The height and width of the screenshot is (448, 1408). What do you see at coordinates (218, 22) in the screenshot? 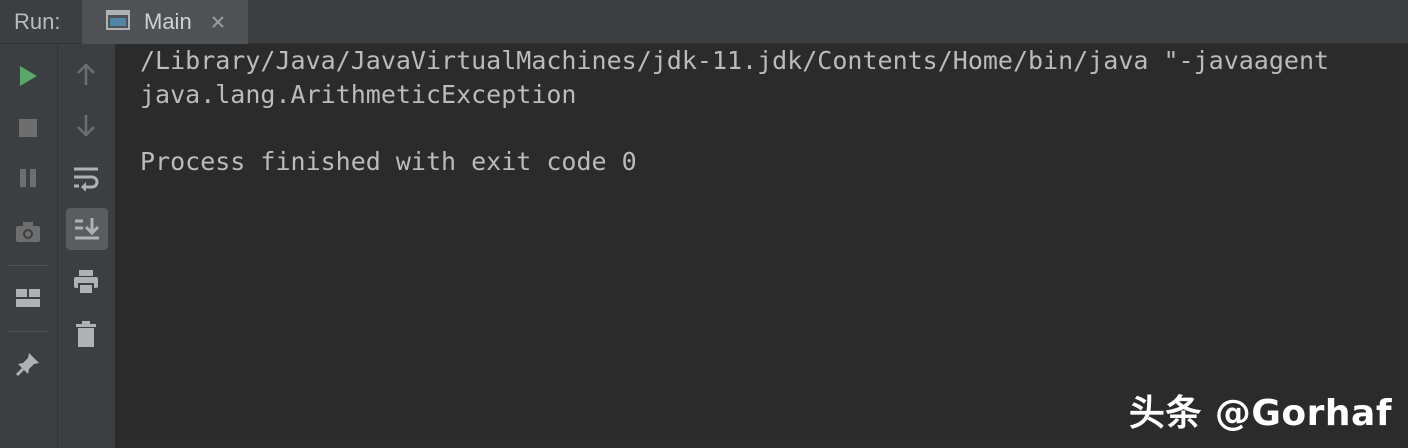
I see `close-icon` at bounding box center [218, 22].